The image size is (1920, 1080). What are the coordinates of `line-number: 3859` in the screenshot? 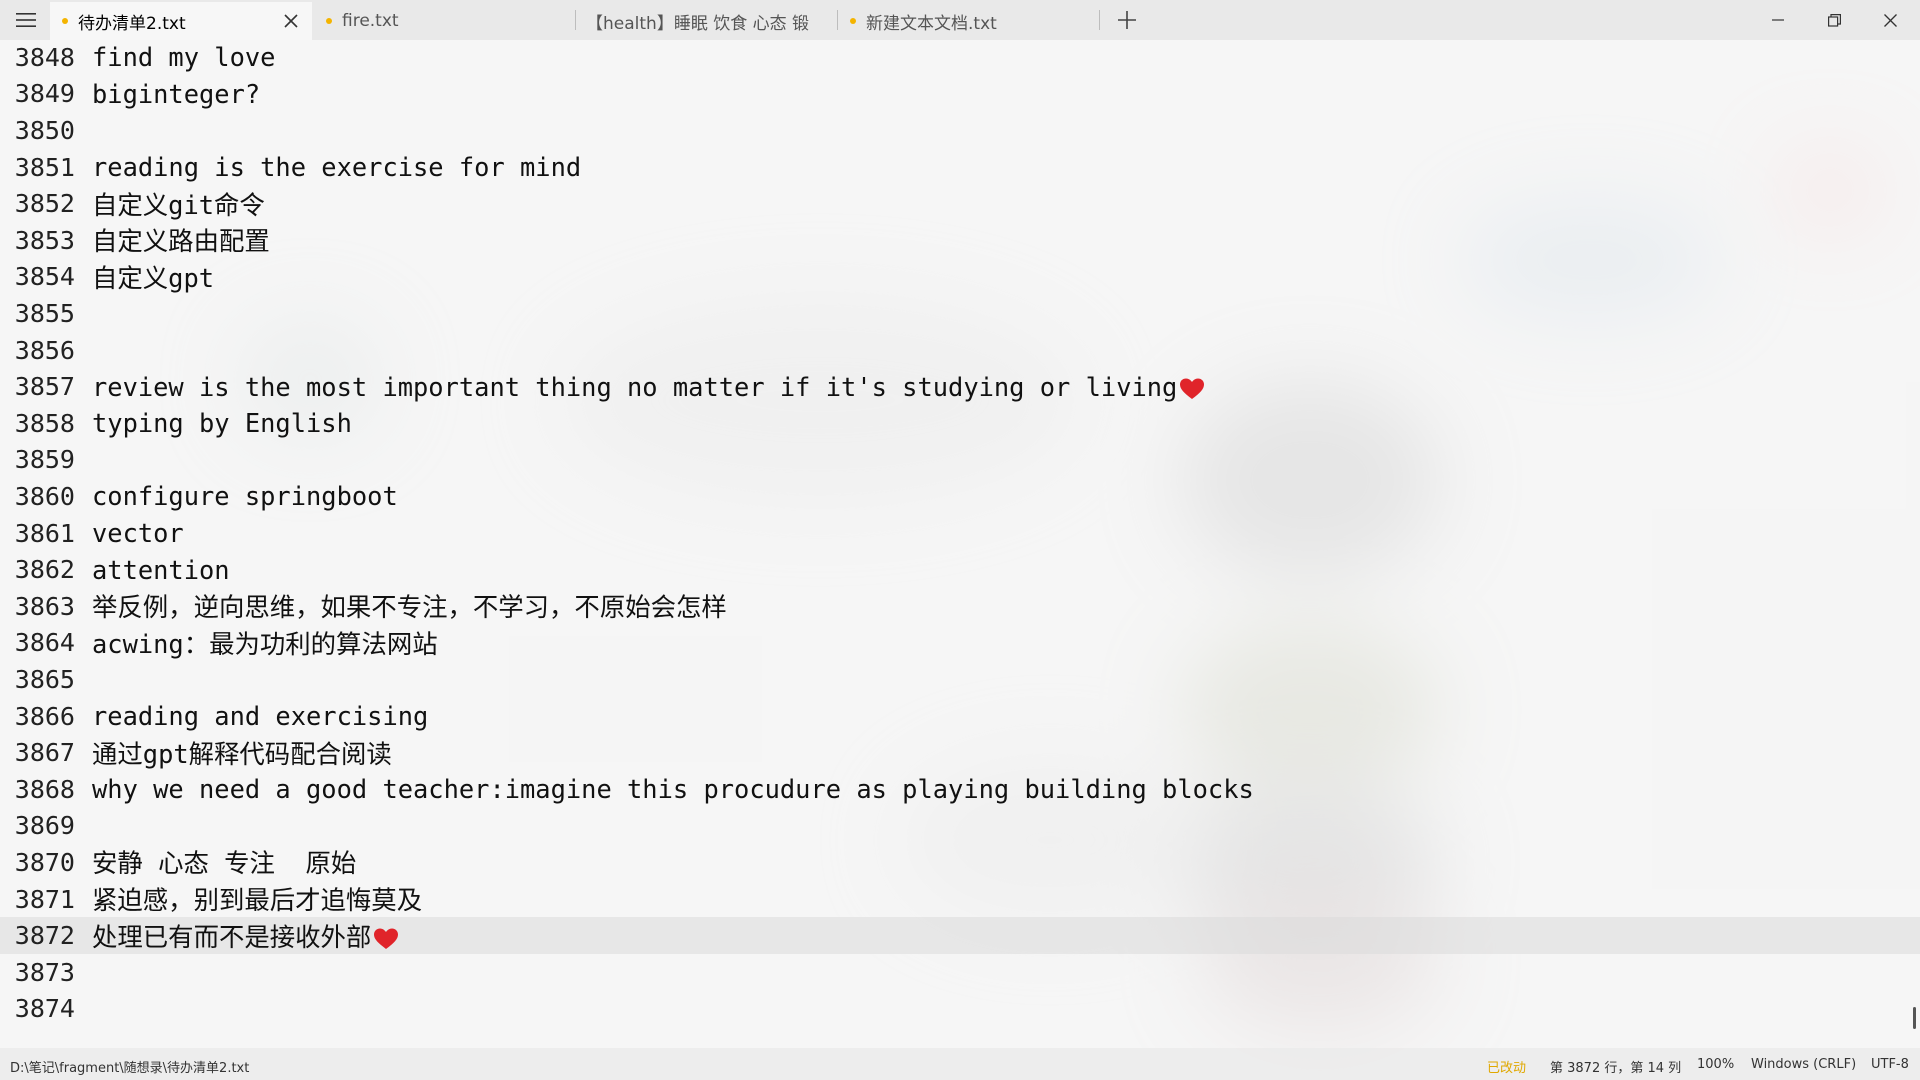 It's located at (44, 460).